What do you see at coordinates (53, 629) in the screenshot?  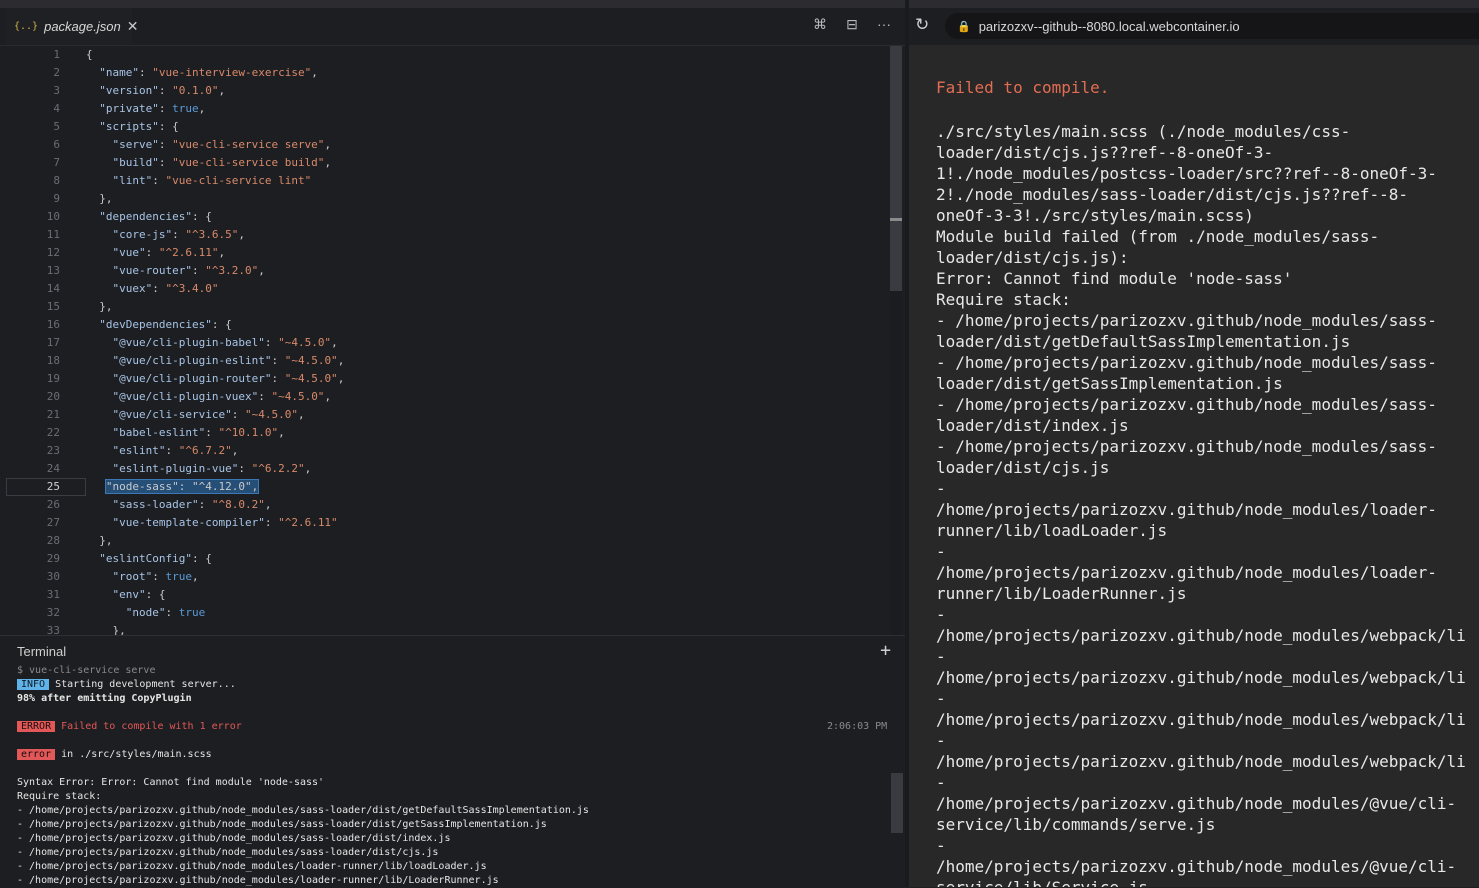 I see `line-number: 33` at bounding box center [53, 629].